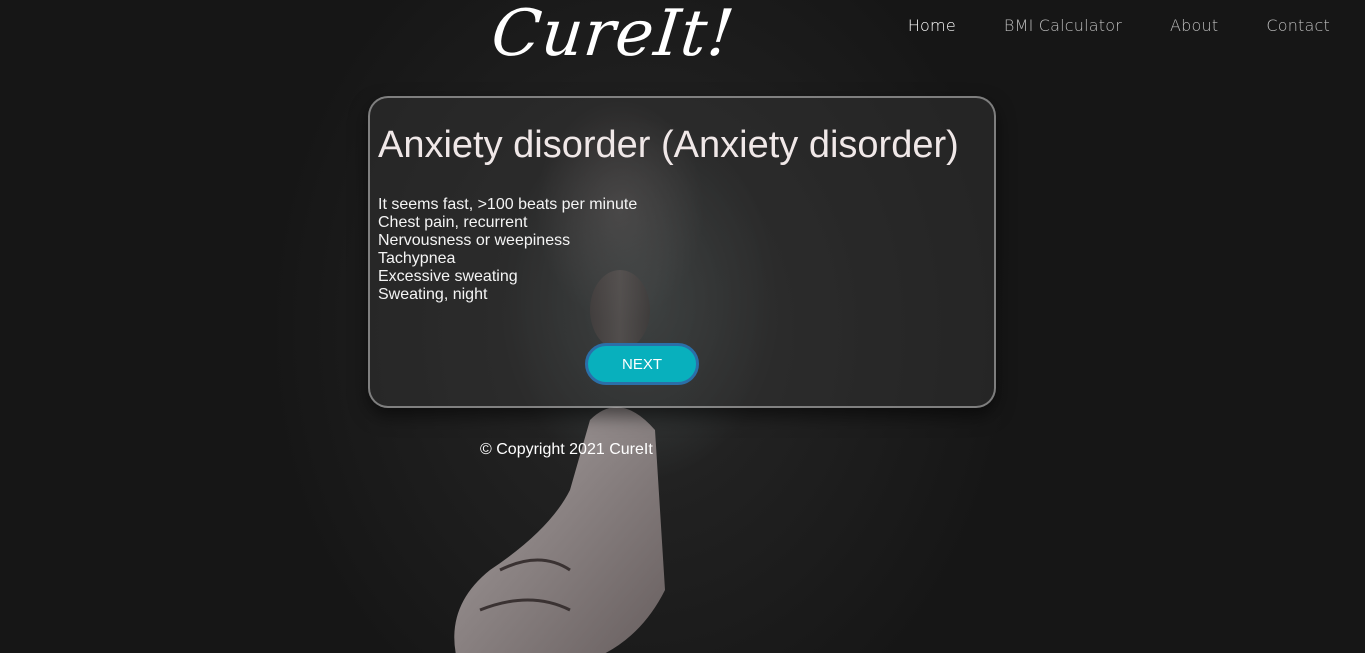 This screenshot has width=1365, height=653. I want to click on diagnosis-title: Anxiety disorder (Anxiety disorder), so click(668, 145).